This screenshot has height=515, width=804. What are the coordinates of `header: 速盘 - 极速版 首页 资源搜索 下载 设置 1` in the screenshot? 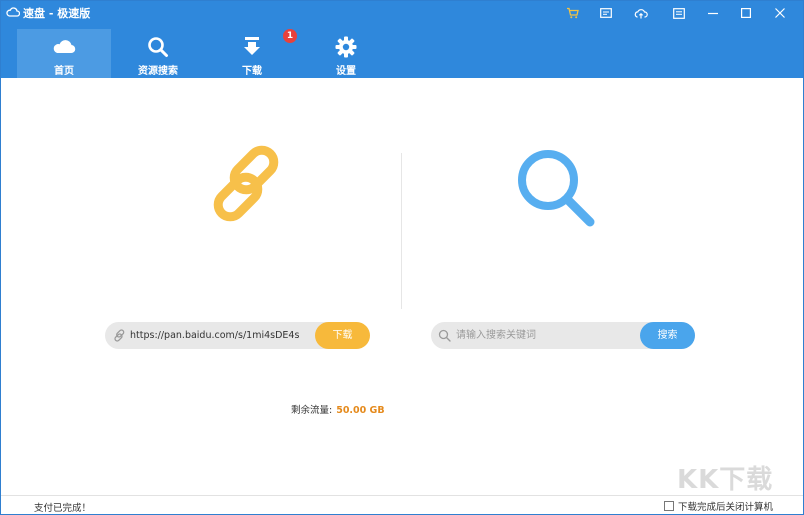 It's located at (402, 39).